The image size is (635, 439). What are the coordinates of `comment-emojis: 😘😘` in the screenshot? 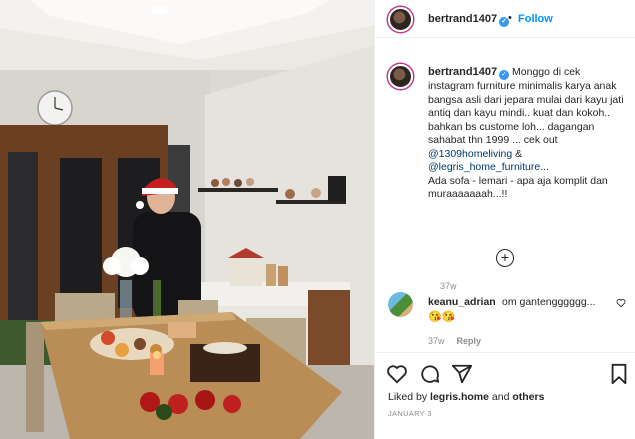 It's located at (442, 317).